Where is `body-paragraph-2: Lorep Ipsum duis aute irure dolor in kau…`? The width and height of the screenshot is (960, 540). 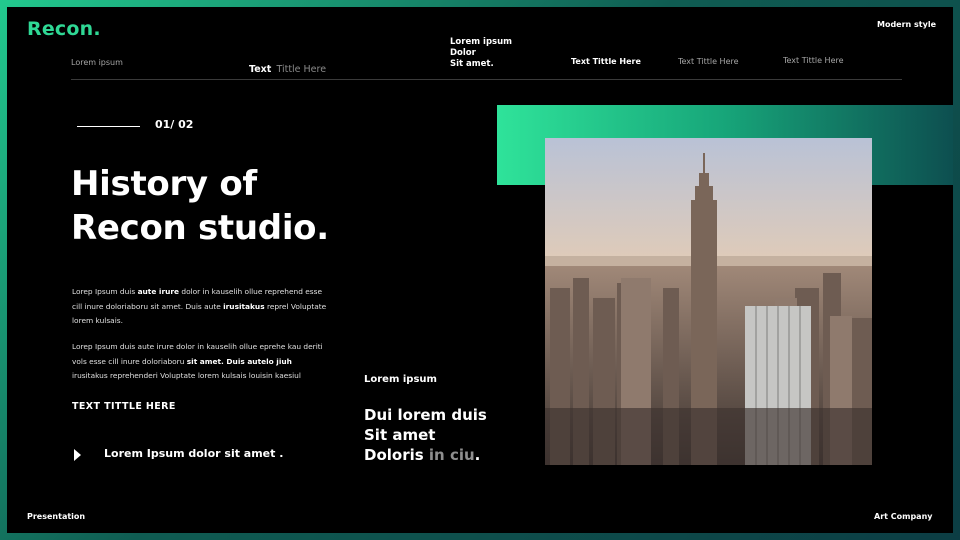 body-paragraph-2: Lorep Ipsum duis aute irure dolor in kau… is located at coordinates (199, 362).